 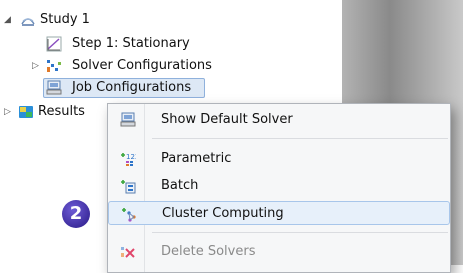 What do you see at coordinates (279, 159) in the screenshot?
I see `menu-item-parametric: 123 Parametric` at bounding box center [279, 159].